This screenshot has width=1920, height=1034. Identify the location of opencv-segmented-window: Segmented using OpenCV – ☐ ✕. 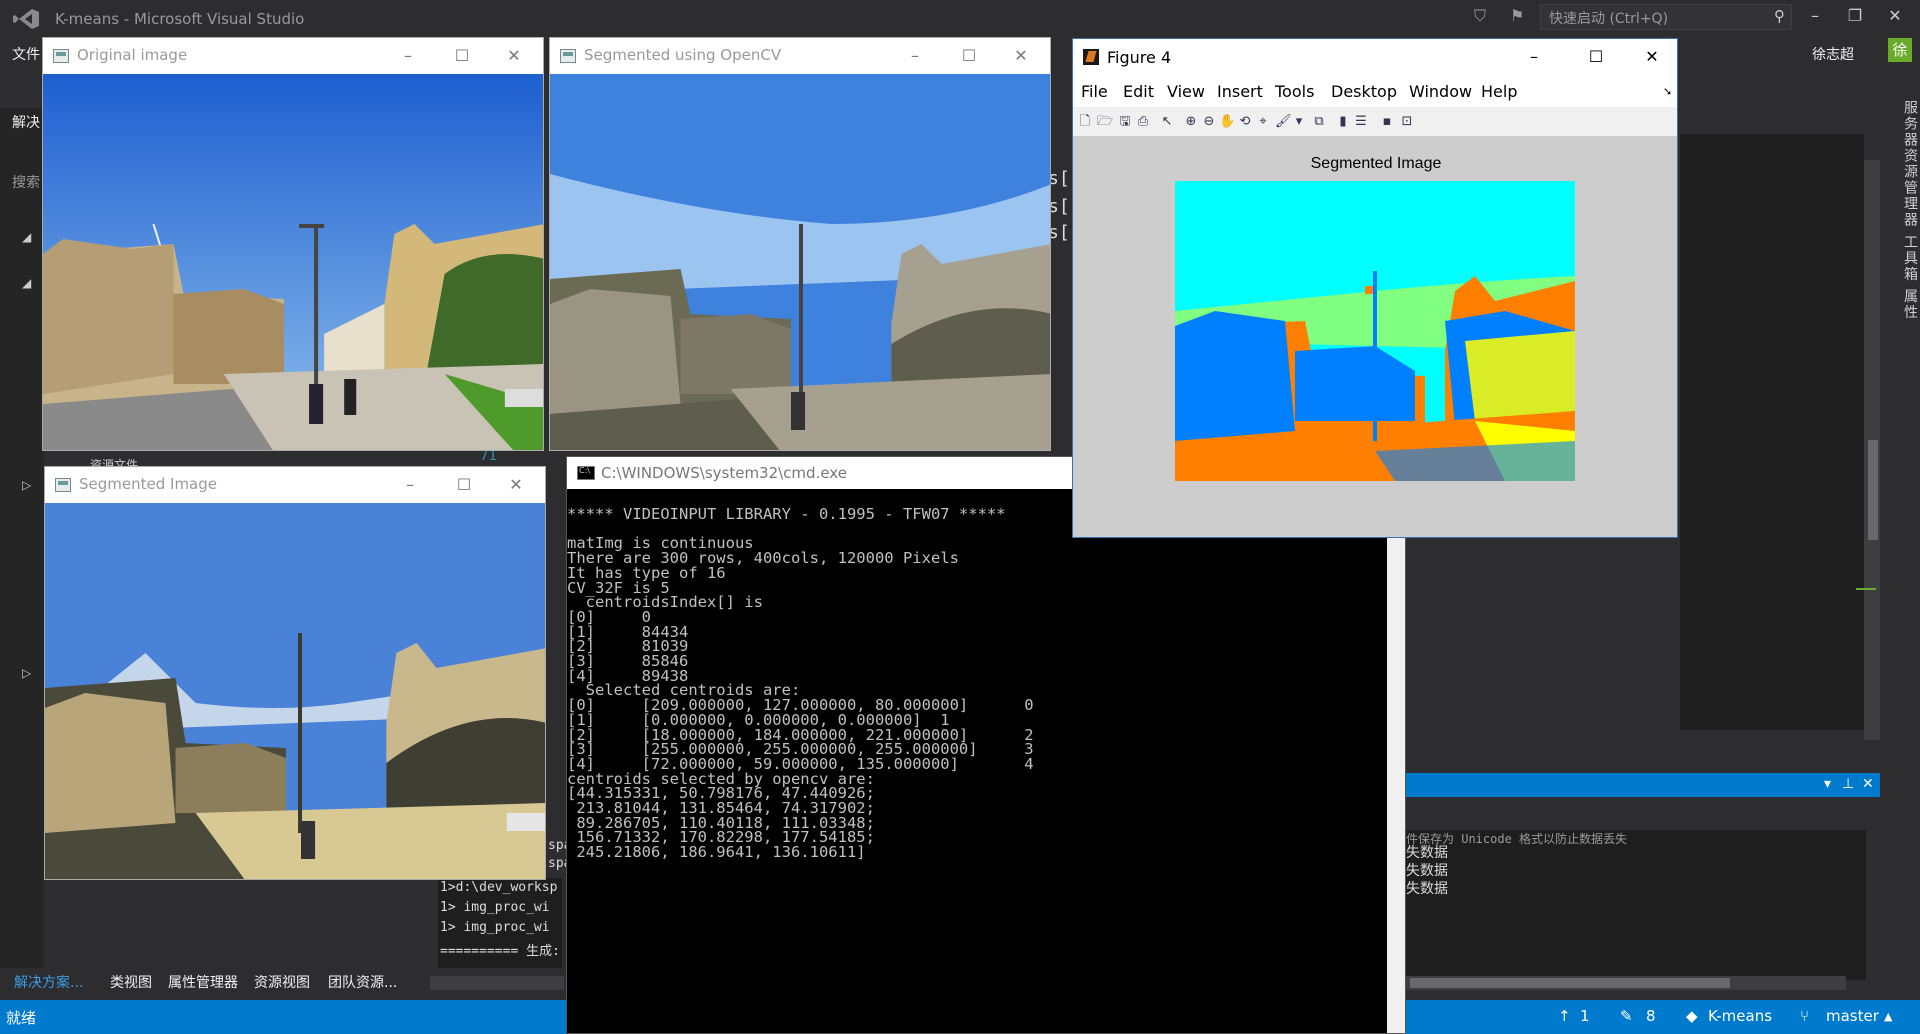
(800, 244).